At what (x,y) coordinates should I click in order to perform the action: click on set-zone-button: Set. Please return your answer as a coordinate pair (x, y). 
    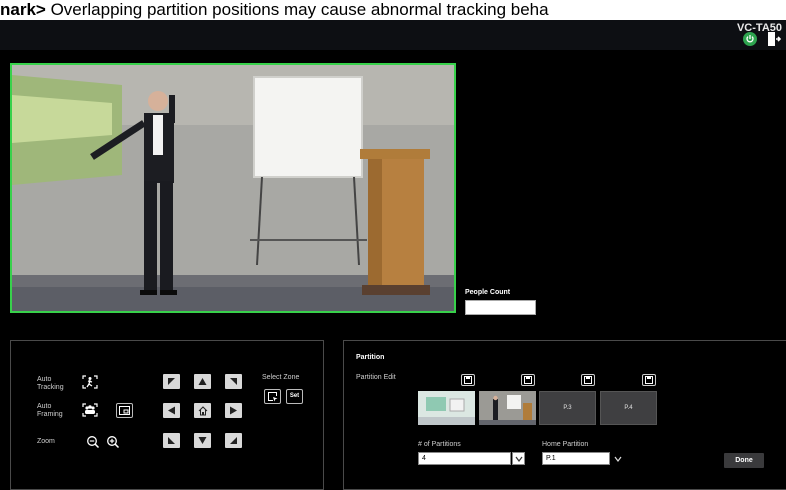
    Looking at the image, I should click on (294, 396).